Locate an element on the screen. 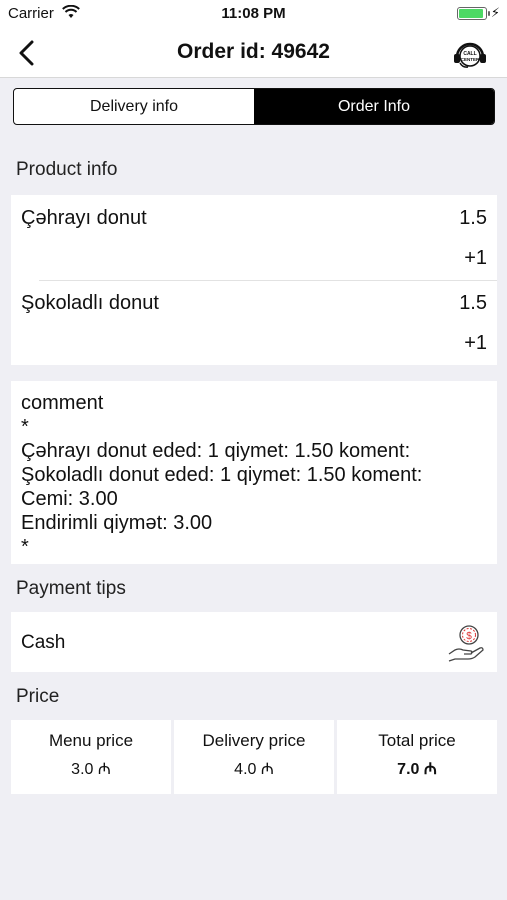 This screenshot has width=507, height=900. chevron-left-icon is located at coordinates (26, 53).